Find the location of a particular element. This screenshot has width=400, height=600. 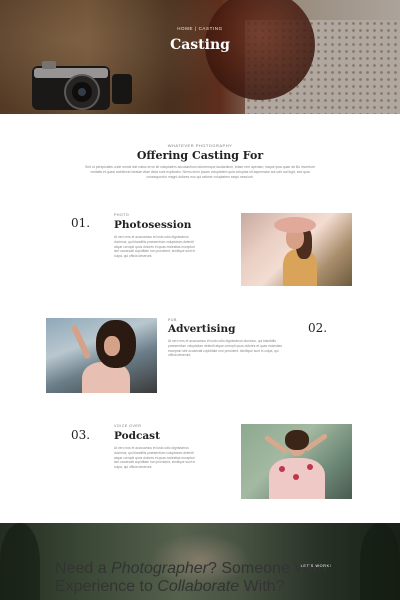

lets-work-button: Let's work! is located at coordinates (316, 566).